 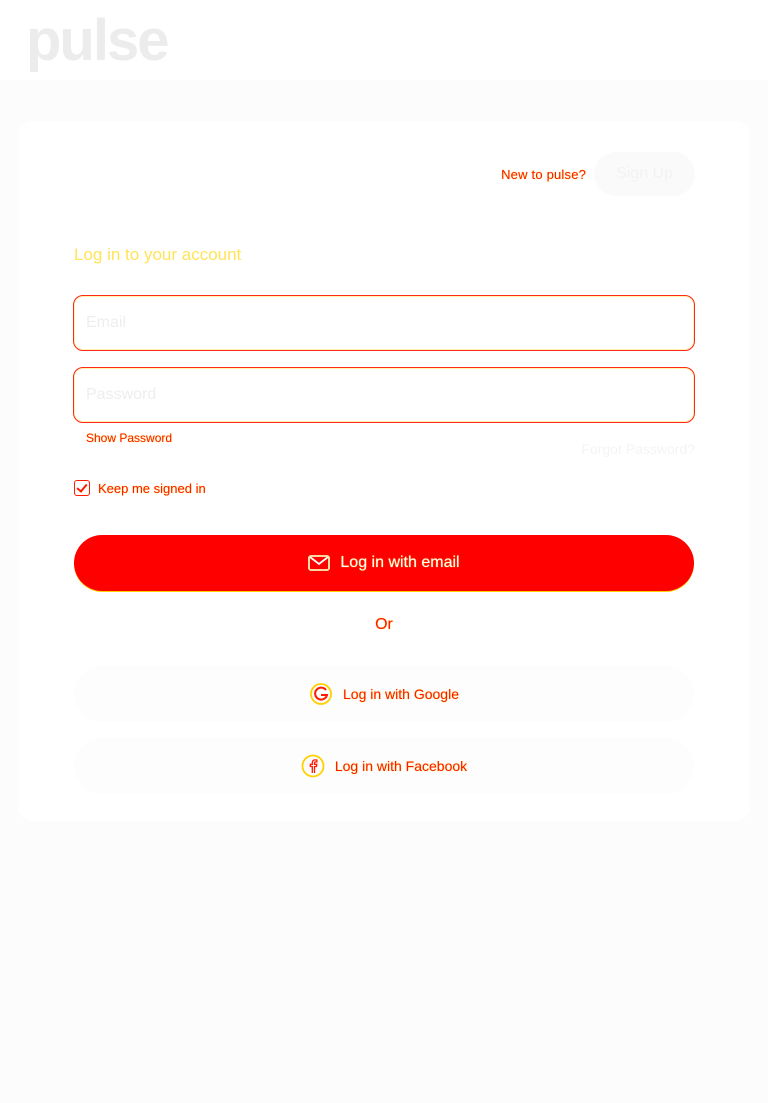 I want to click on email-field, so click(x=384, y=323).